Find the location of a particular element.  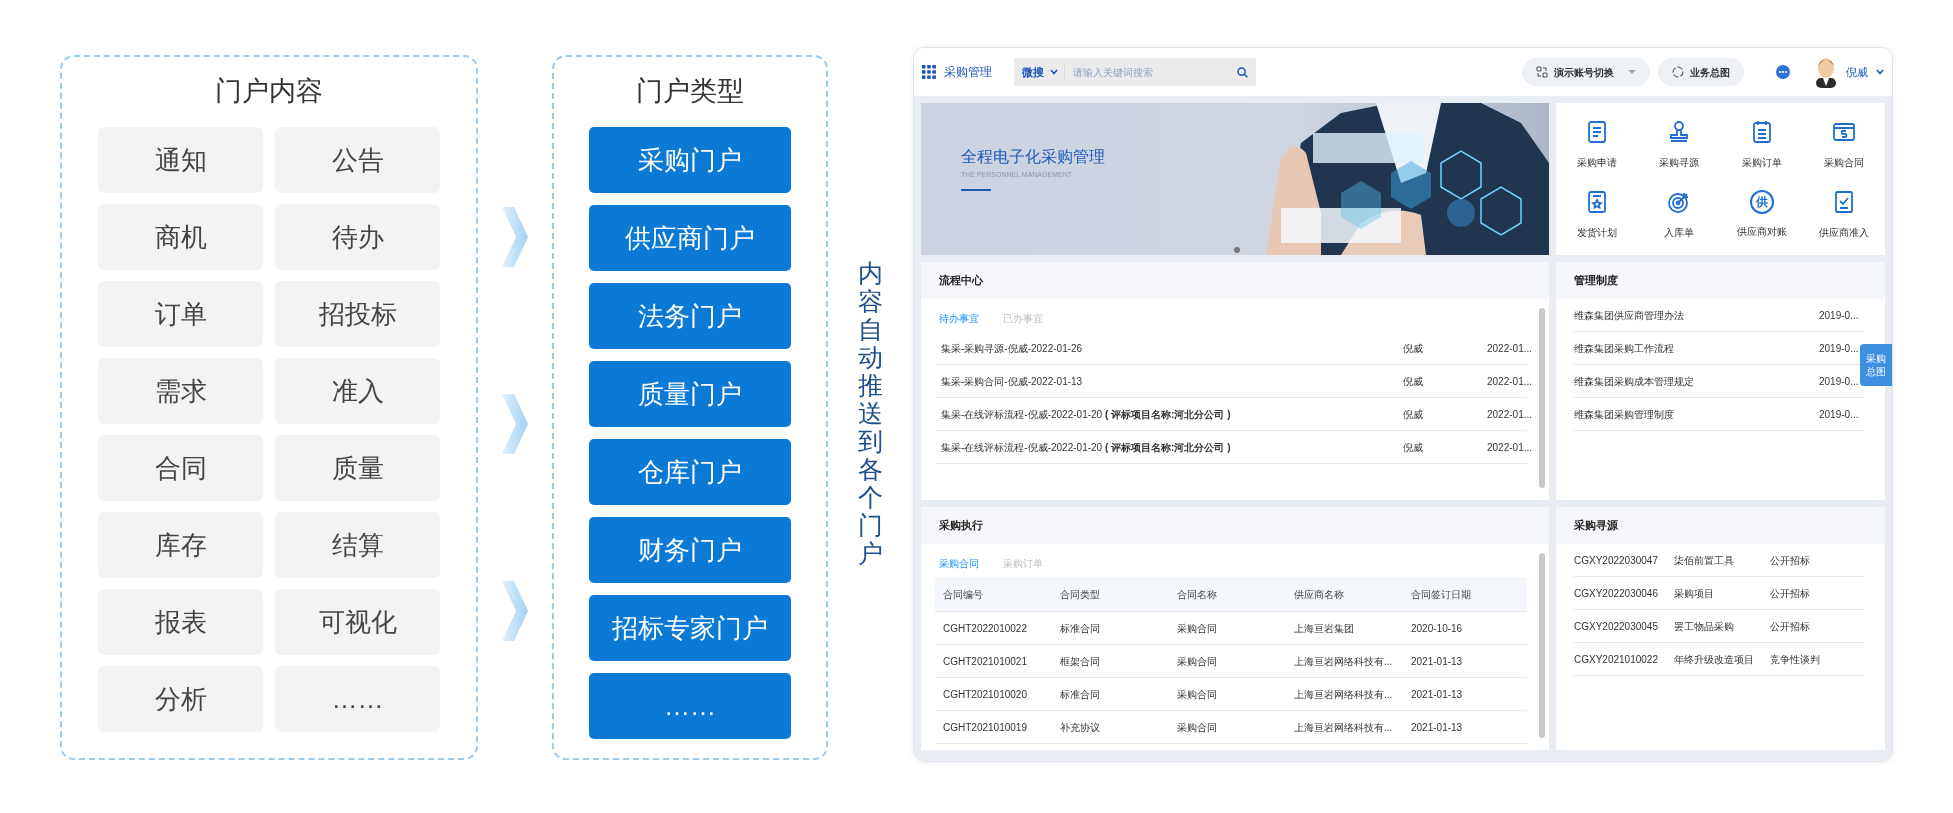

apps-grid-icon is located at coordinates (929, 72).